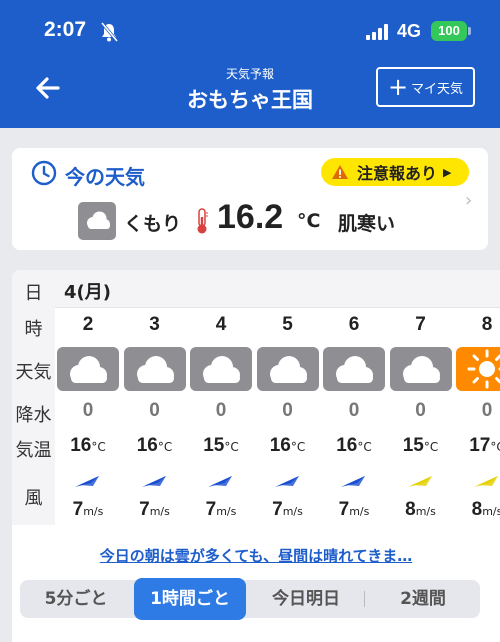 The height and width of the screenshot is (642, 500). What do you see at coordinates (33, 498) in the screenshot?
I see `row-label-wind: 風` at bounding box center [33, 498].